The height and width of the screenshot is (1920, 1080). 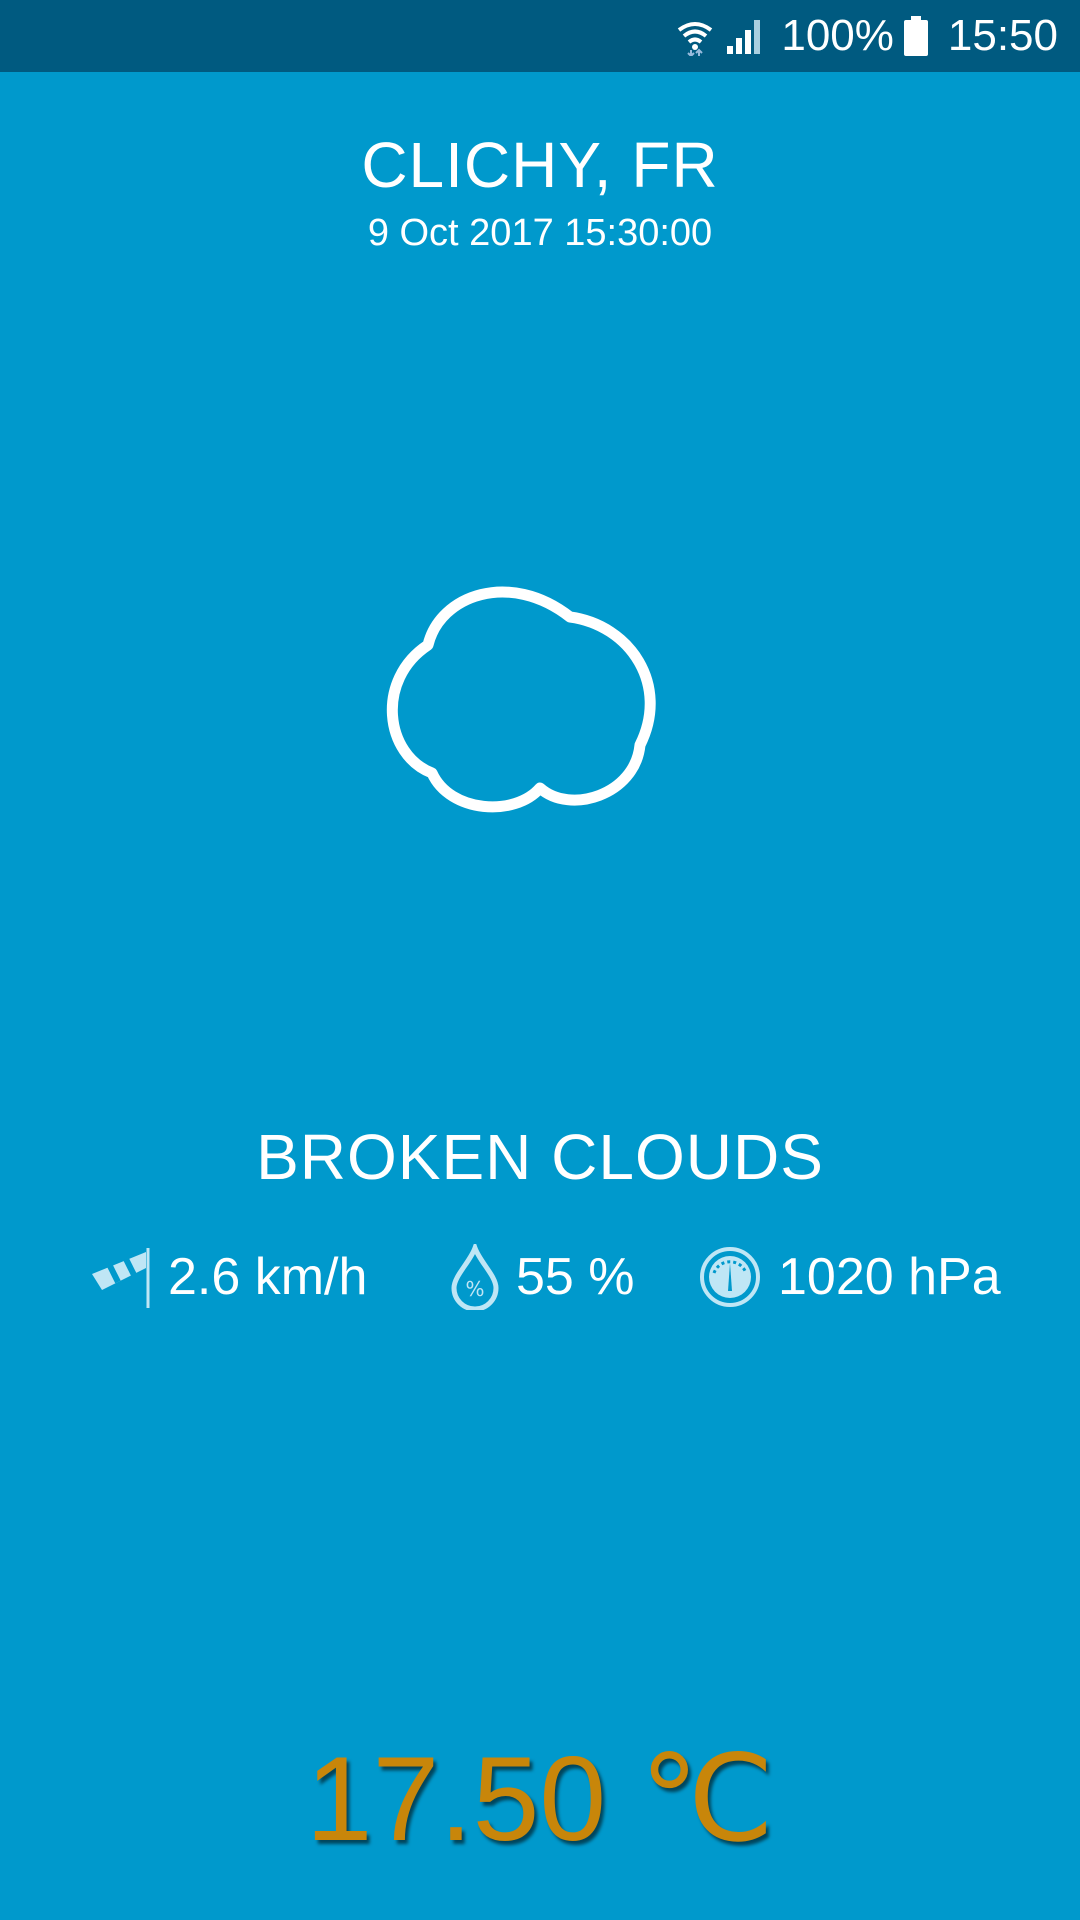 What do you see at coordinates (915, 36) in the screenshot?
I see `battery-icon` at bounding box center [915, 36].